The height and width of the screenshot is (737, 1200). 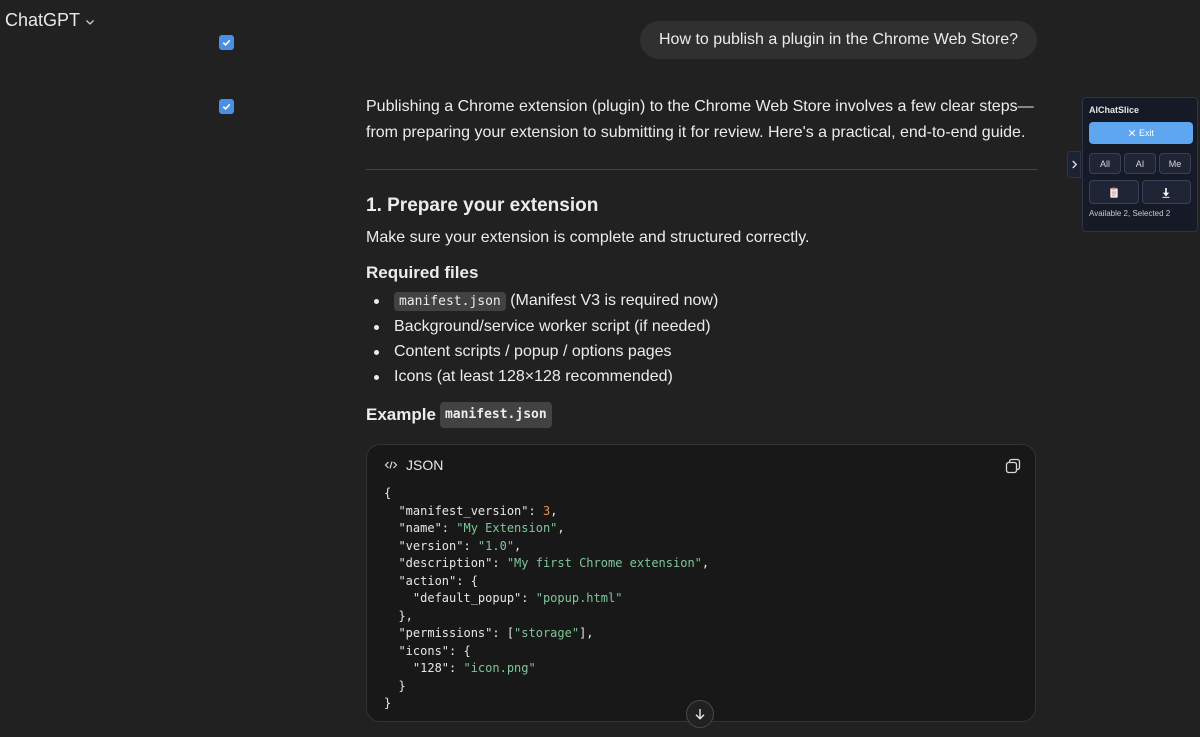 What do you see at coordinates (702, 415) in the screenshot?
I see `example-heading: Example manifest.json` at bounding box center [702, 415].